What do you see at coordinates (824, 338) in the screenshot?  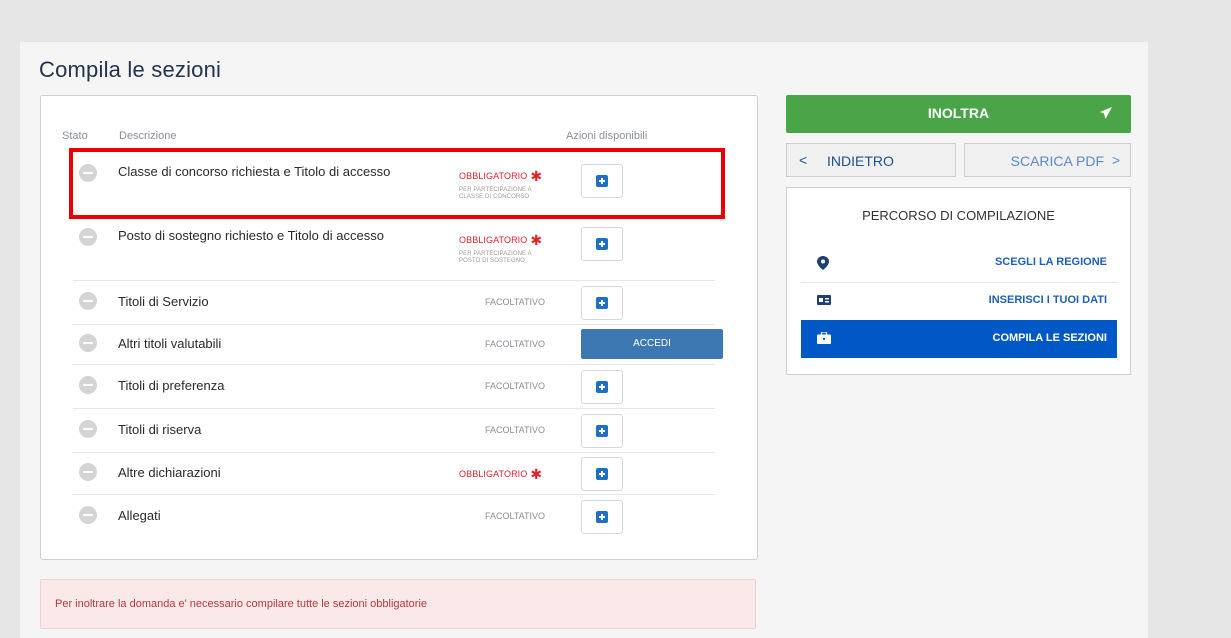 I see `briefcase-icon` at bounding box center [824, 338].